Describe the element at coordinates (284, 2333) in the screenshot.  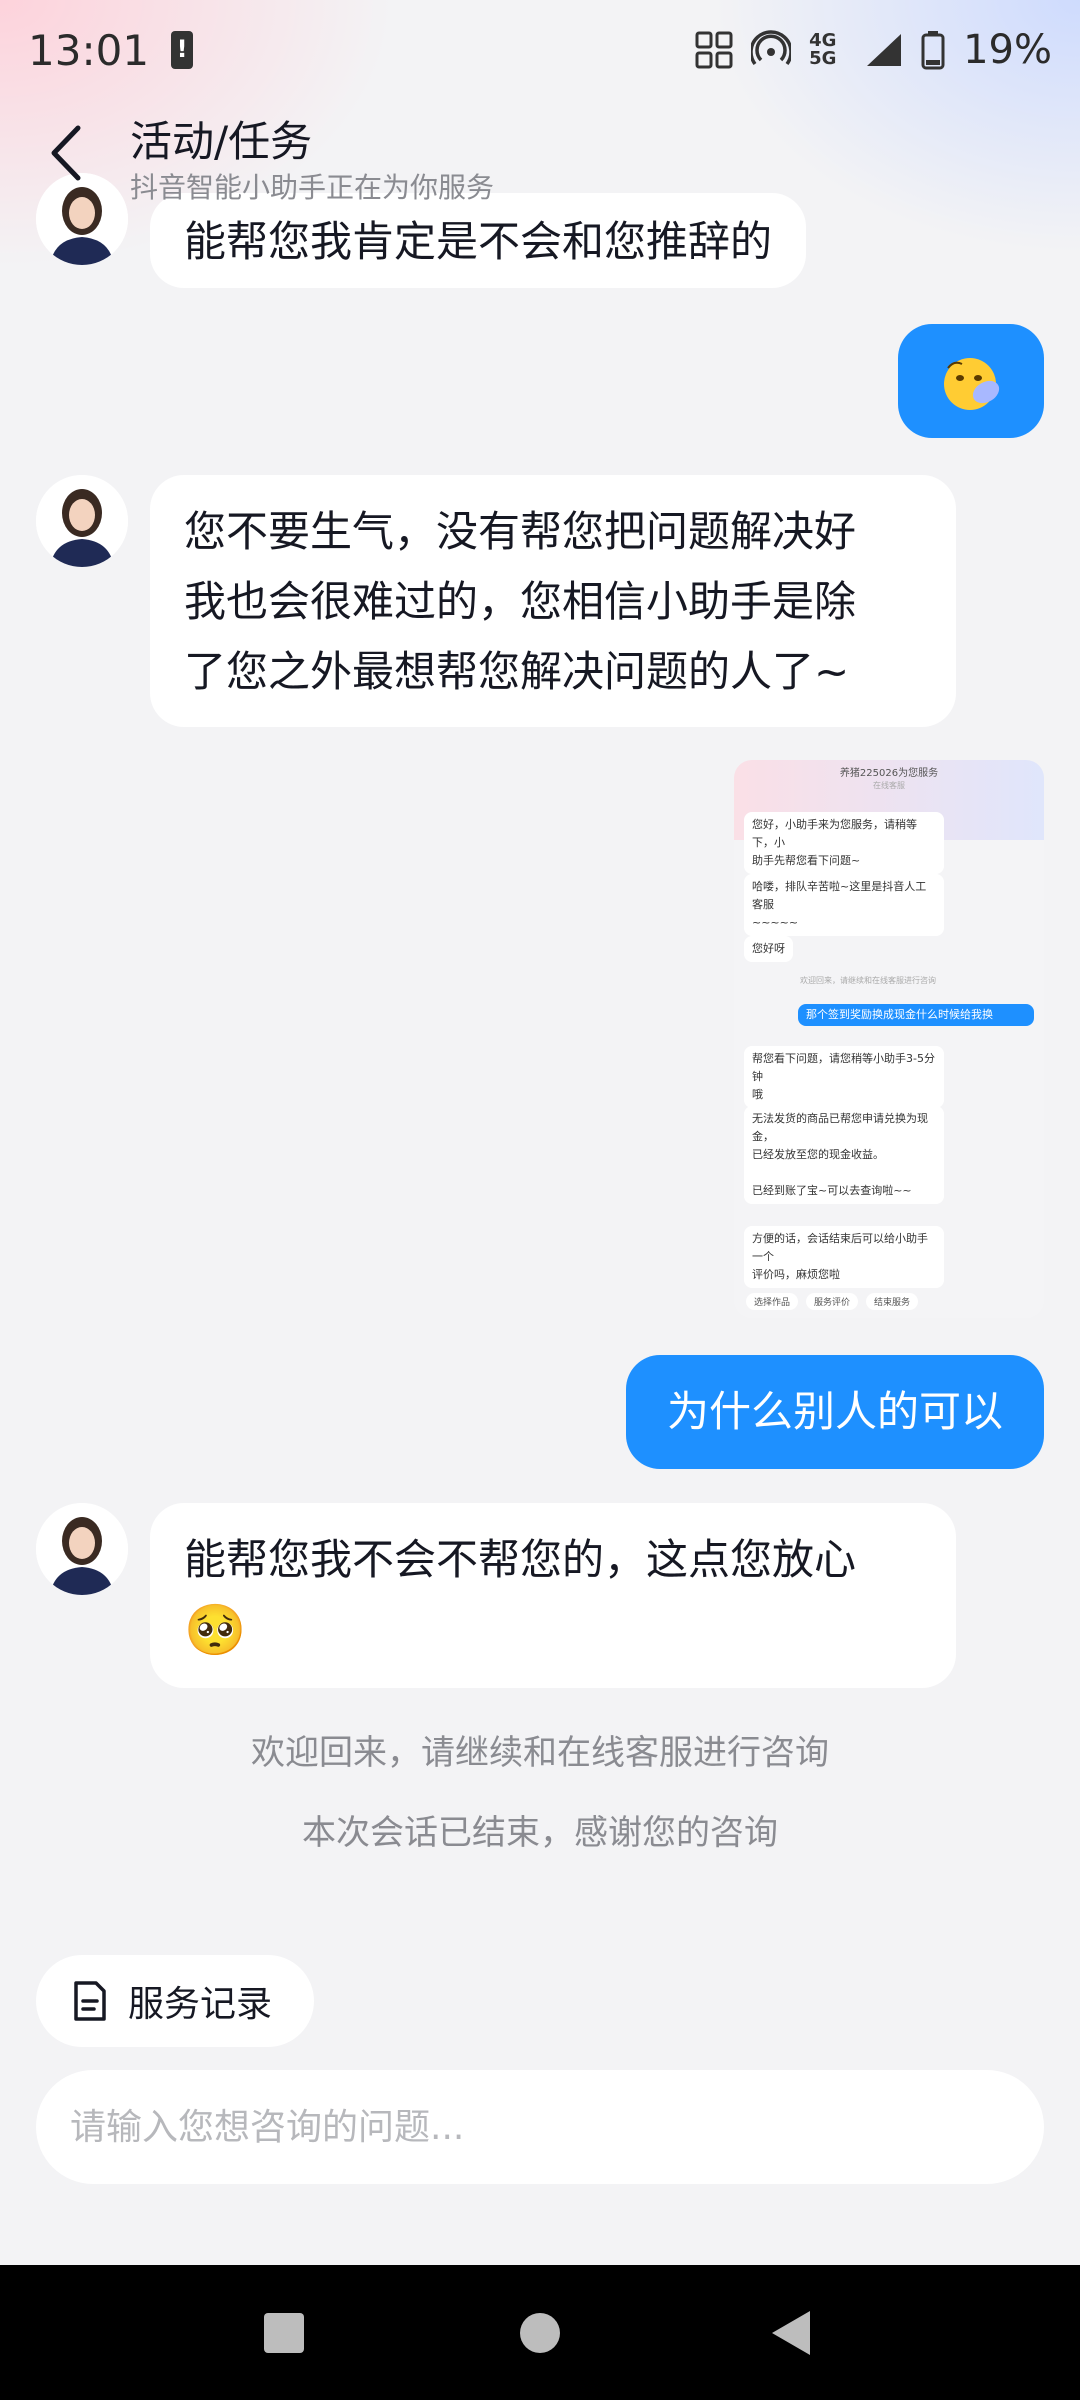
I see `recents-square-icon` at that location.